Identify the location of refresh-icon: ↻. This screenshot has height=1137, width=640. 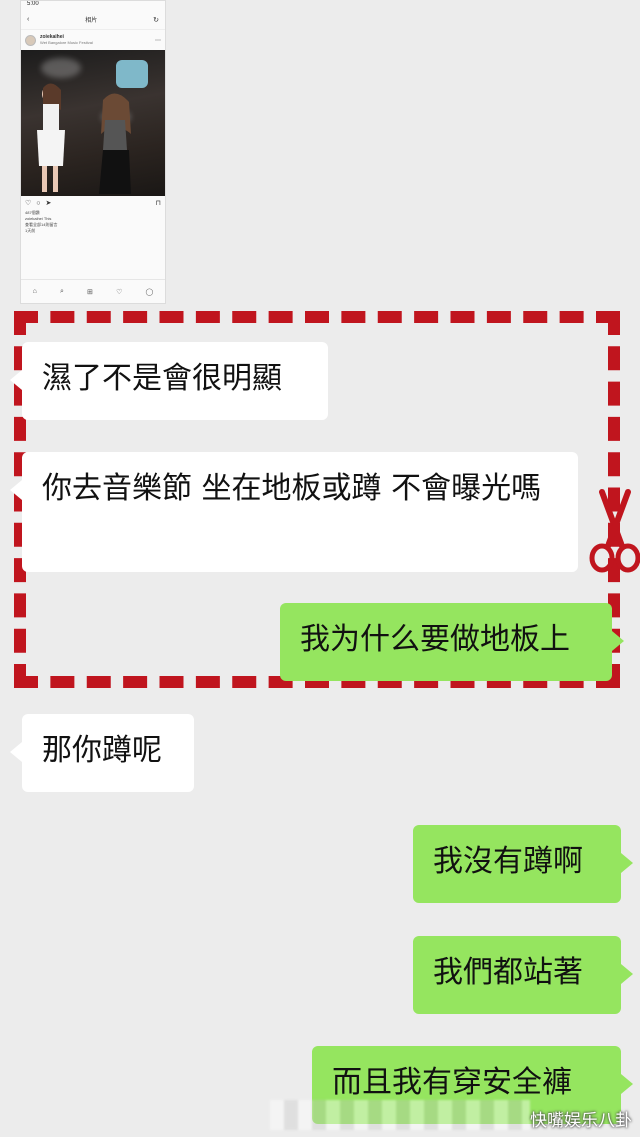
(156, 20).